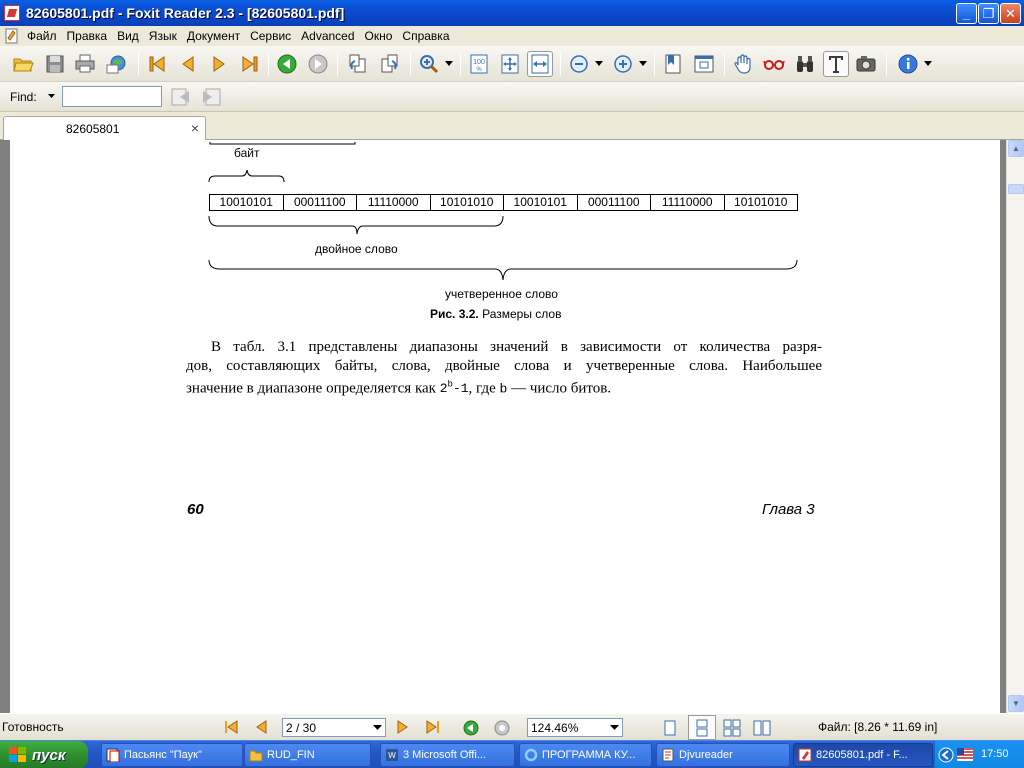 This screenshot has height=768, width=1024. I want to click on tab-82605801: 82605801 ×, so click(104, 128).